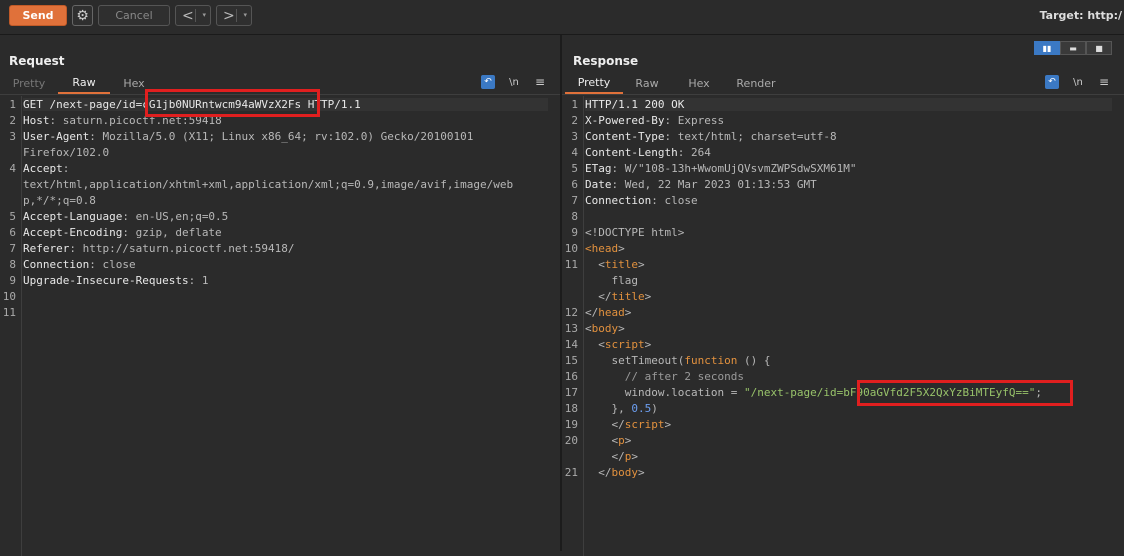  What do you see at coordinates (621, 408) in the screenshot?
I see `code-line: }, 0.5)` at bounding box center [621, 408].